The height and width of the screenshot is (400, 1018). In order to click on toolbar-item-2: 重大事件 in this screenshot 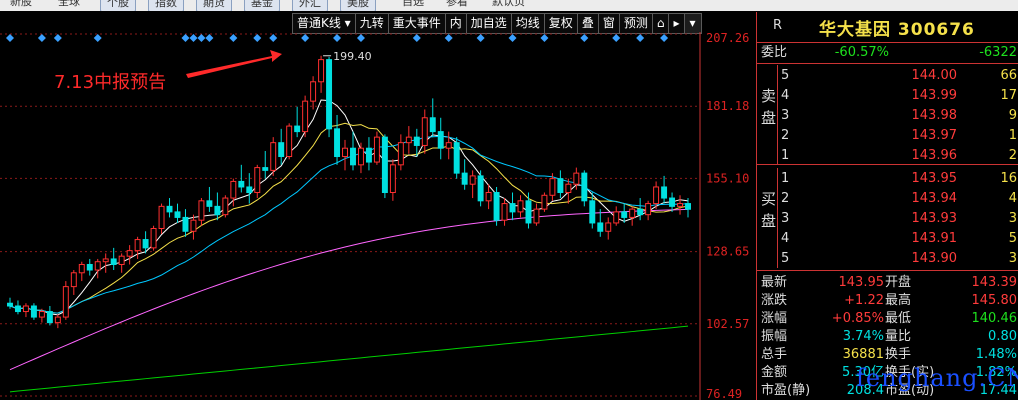, I will do `click(416, 23)`.